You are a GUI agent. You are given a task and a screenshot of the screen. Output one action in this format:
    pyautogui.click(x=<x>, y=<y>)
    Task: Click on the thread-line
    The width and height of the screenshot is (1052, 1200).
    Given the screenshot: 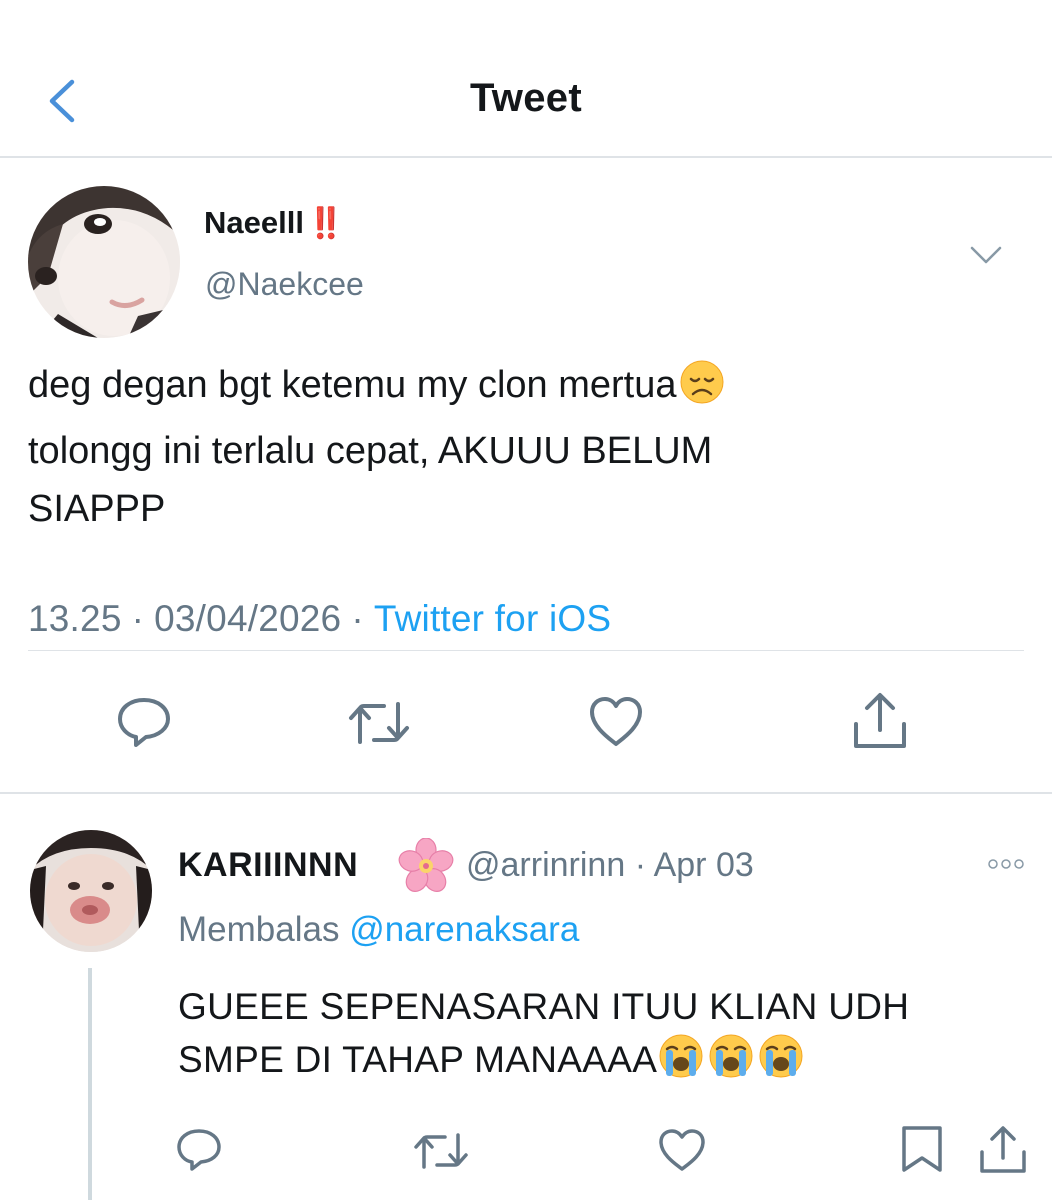 What is the action you would take?
    pyautogui.click(x=90, y=1084)
    